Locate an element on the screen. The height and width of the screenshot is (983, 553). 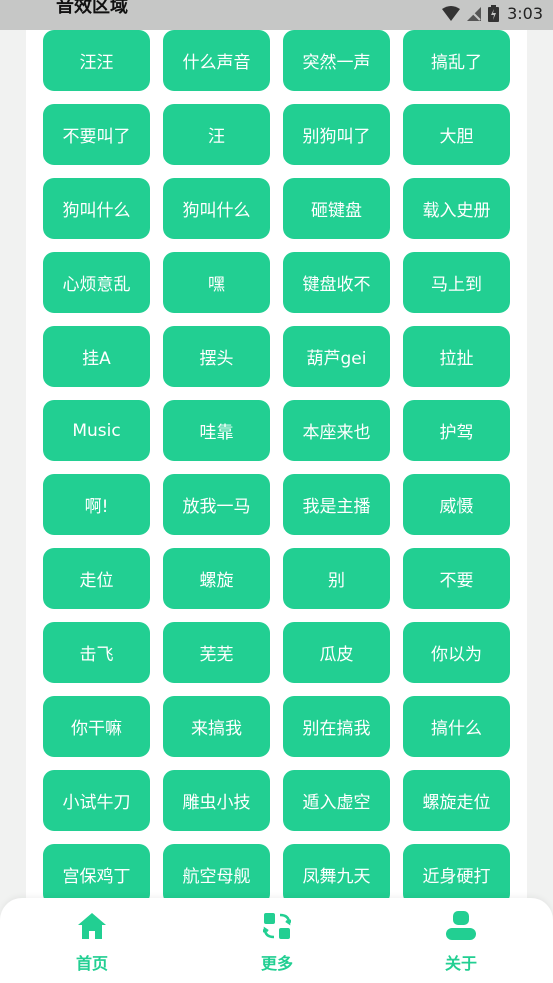
home-icon is located at coordinates (92, 926).